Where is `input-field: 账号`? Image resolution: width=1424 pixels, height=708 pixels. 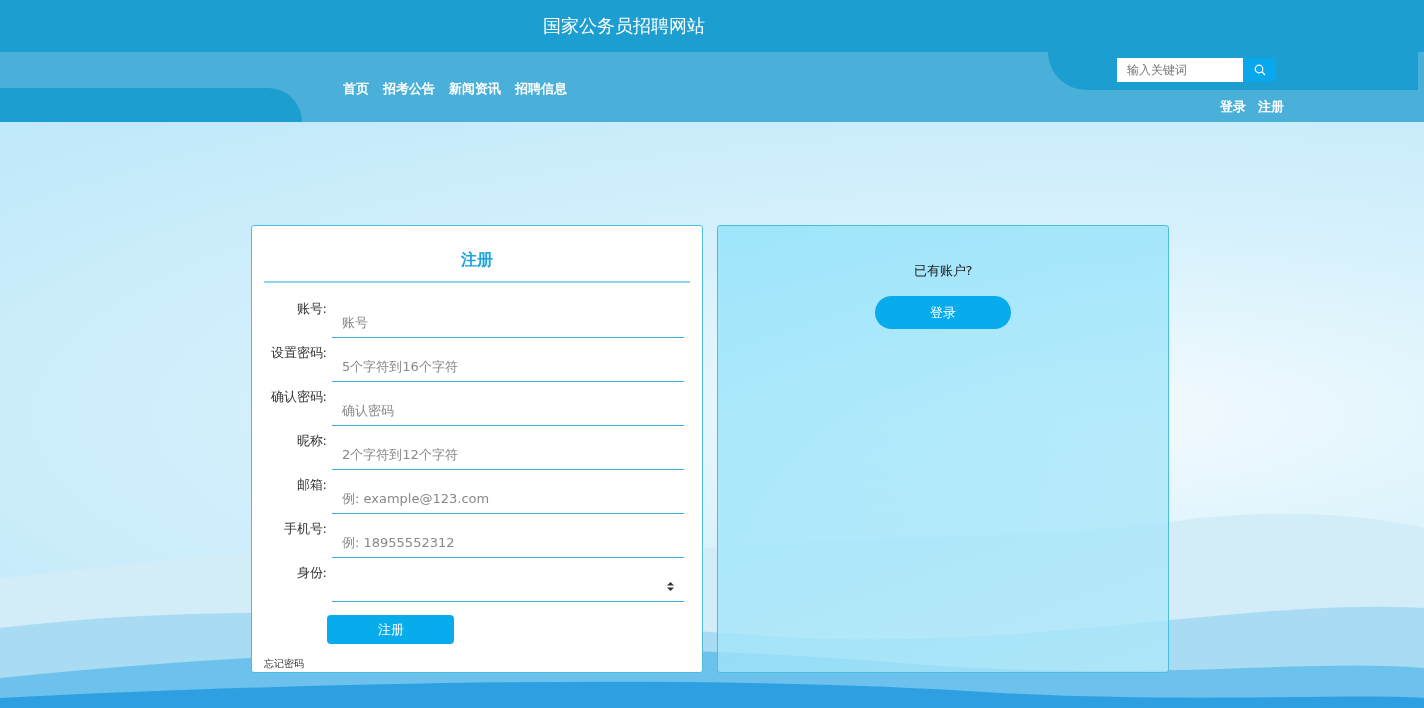
input-field: 账号 is located at coordinates (508, 322).